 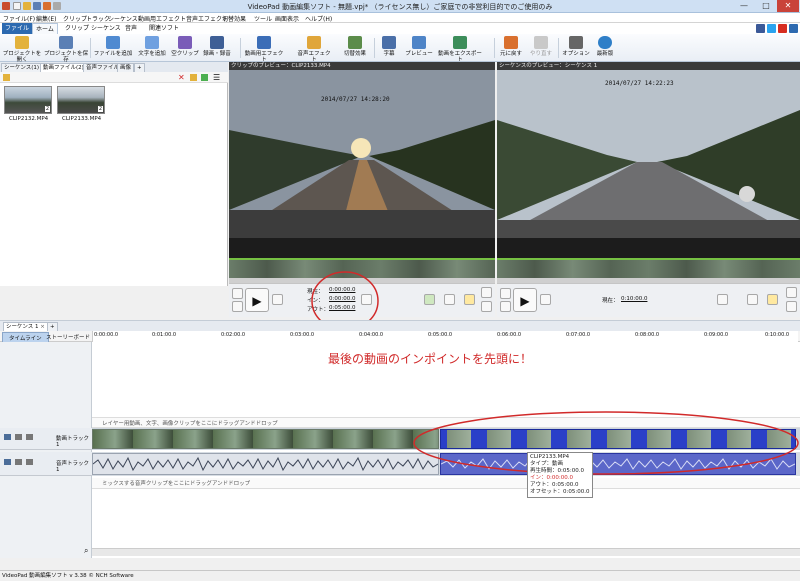 What do you see at coordinates (772, 299) in the screenshot?
I see `export-frame-button` at bounding box center [772, 299].